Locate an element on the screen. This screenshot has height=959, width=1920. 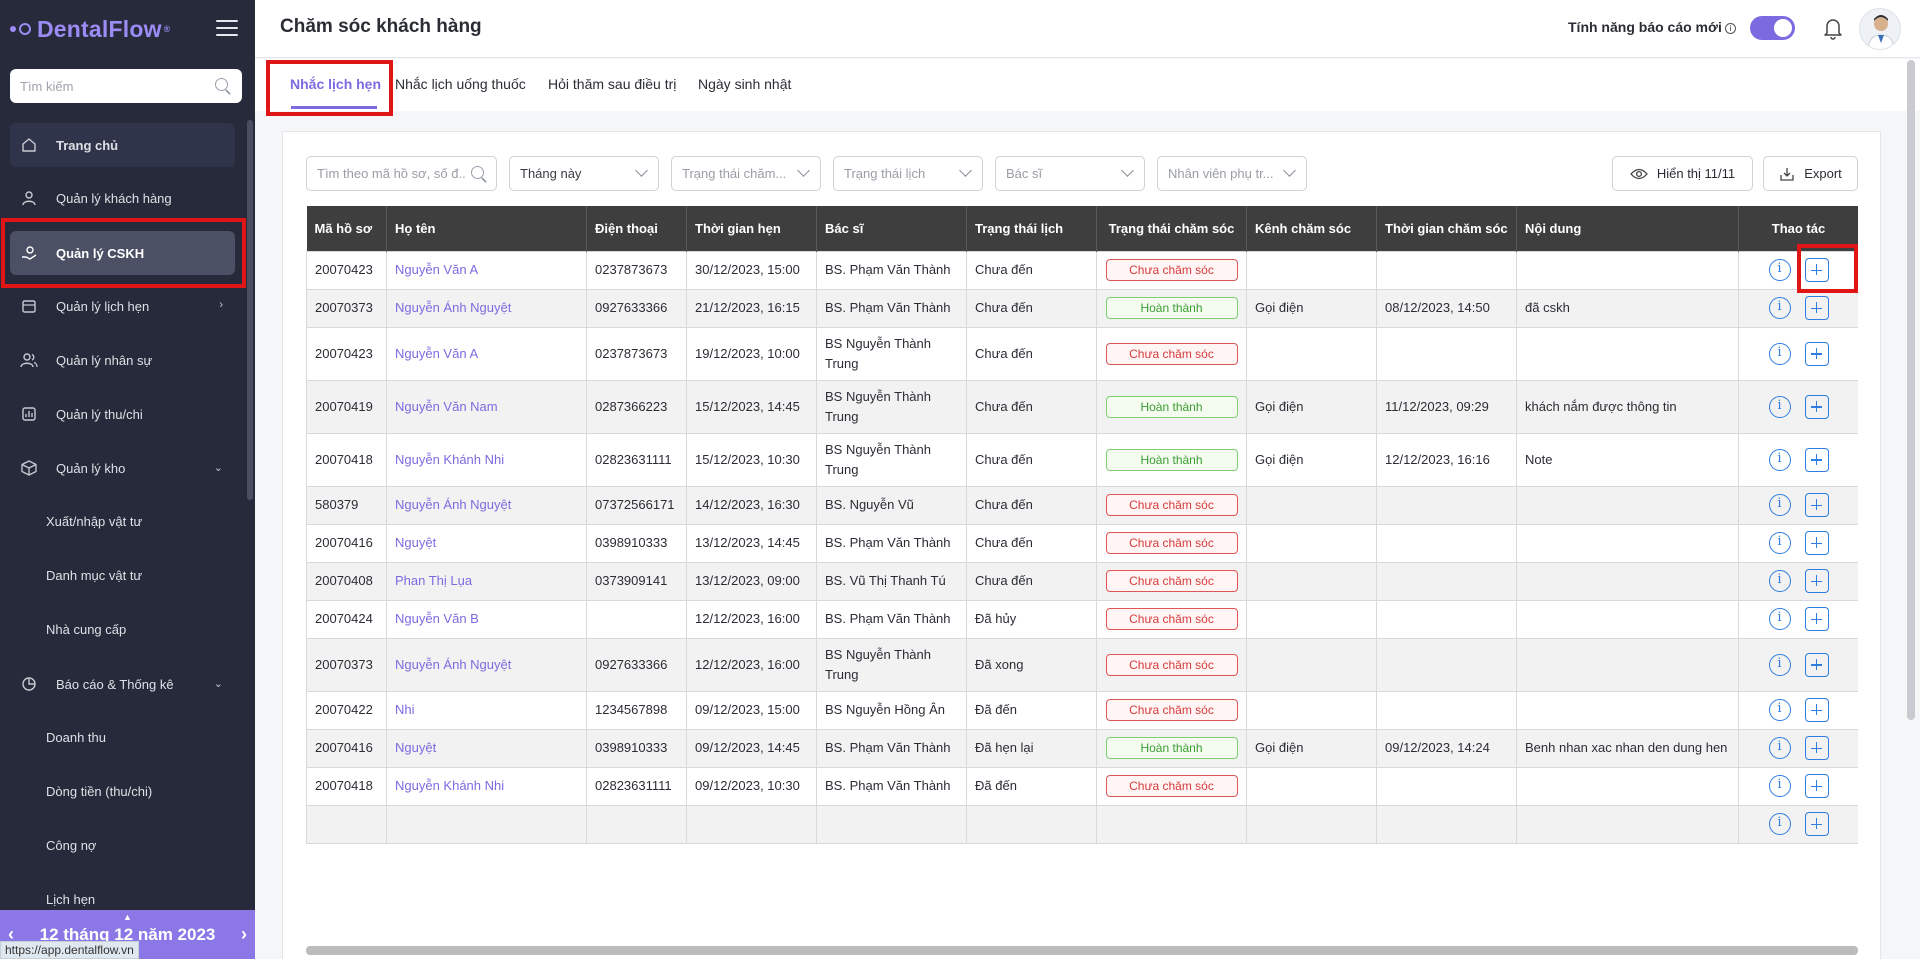
sidebar-sub-revenue: Doanh thu is located at coordinates (76, 737).